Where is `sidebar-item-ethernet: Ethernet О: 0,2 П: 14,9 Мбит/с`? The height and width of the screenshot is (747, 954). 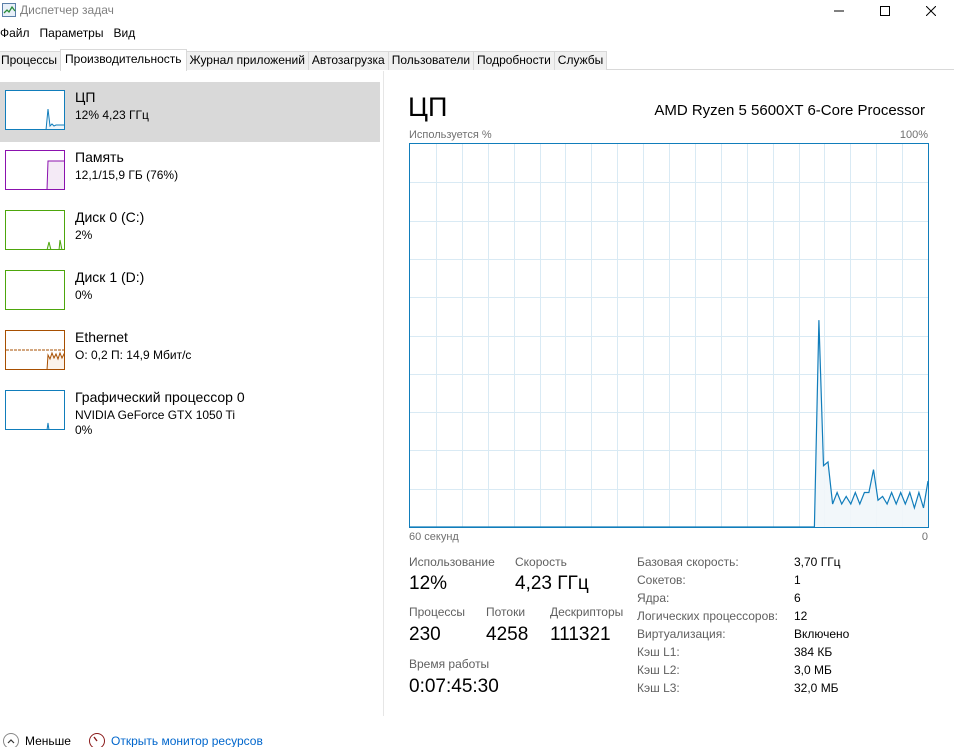 sidebar-item-ethernet: Ethernet О: 0,2 П: 14,9 Мбит/с is located at coordinates (190, 352).